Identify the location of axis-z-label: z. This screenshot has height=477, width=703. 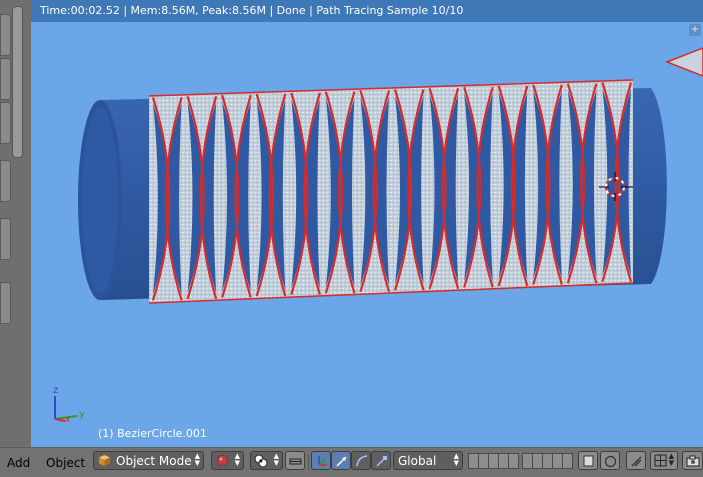
(55, 390).